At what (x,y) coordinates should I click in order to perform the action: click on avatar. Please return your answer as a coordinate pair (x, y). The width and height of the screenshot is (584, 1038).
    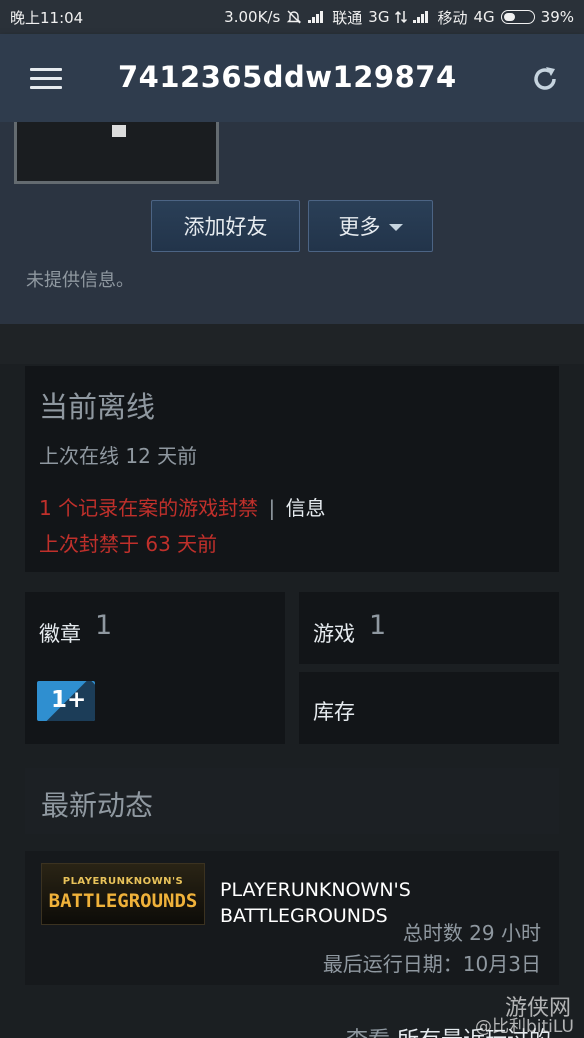
    Looking at the image, I should click on (116, 153).